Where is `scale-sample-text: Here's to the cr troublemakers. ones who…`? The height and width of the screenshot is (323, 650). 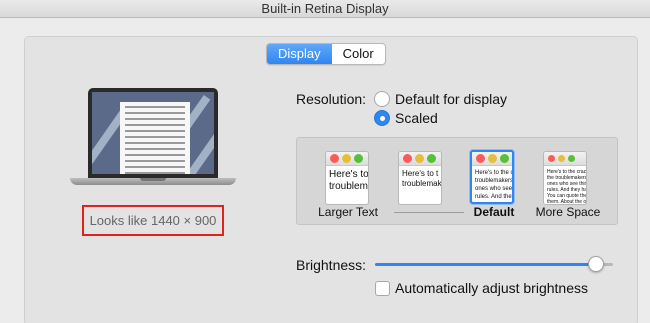 scale-sample-text: Here's to the cr troublemakers. ones who… is located at coordinates (493, 185).